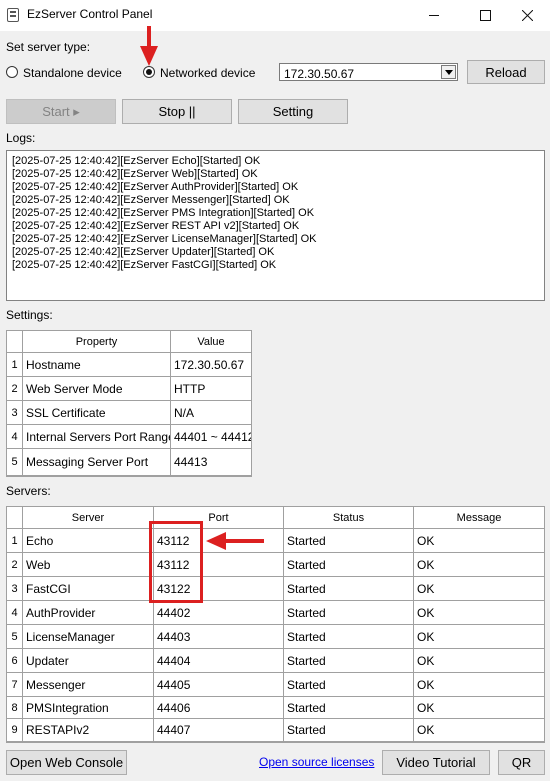 This screenshot has width=550, height=781. What do you see at coordinates (21, 138) in the screenshot?
I see `logs-label: Logs:` at bounding box center [21, 138].